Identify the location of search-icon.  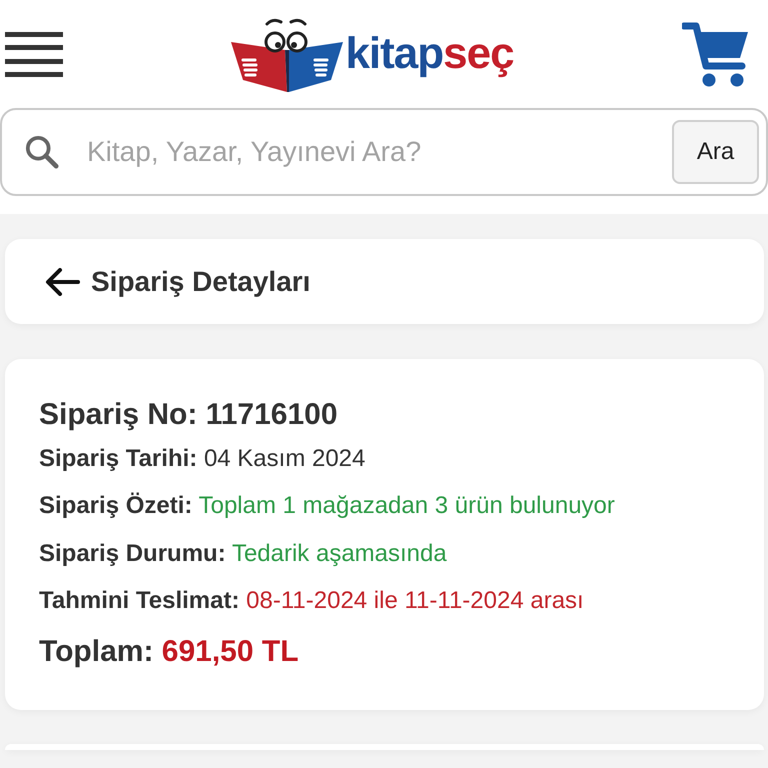
(42, 152).